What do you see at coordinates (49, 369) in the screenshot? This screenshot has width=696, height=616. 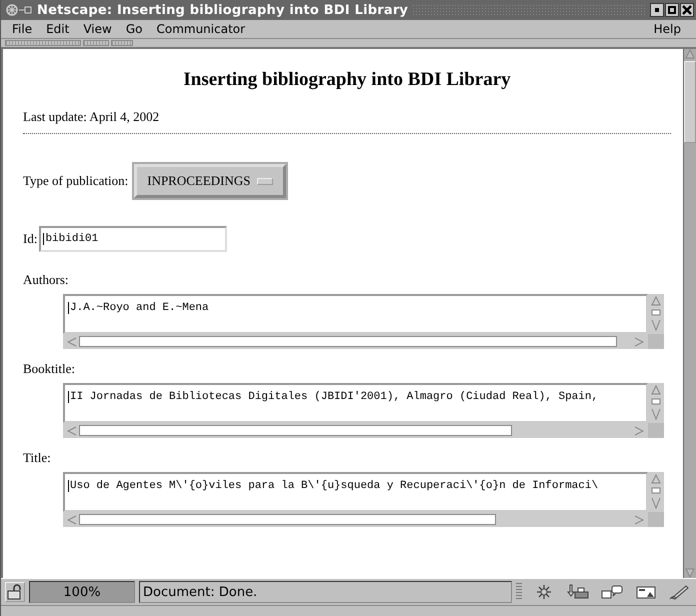 I see `field-label: Booktitle:` at bounding box center [49, 369].